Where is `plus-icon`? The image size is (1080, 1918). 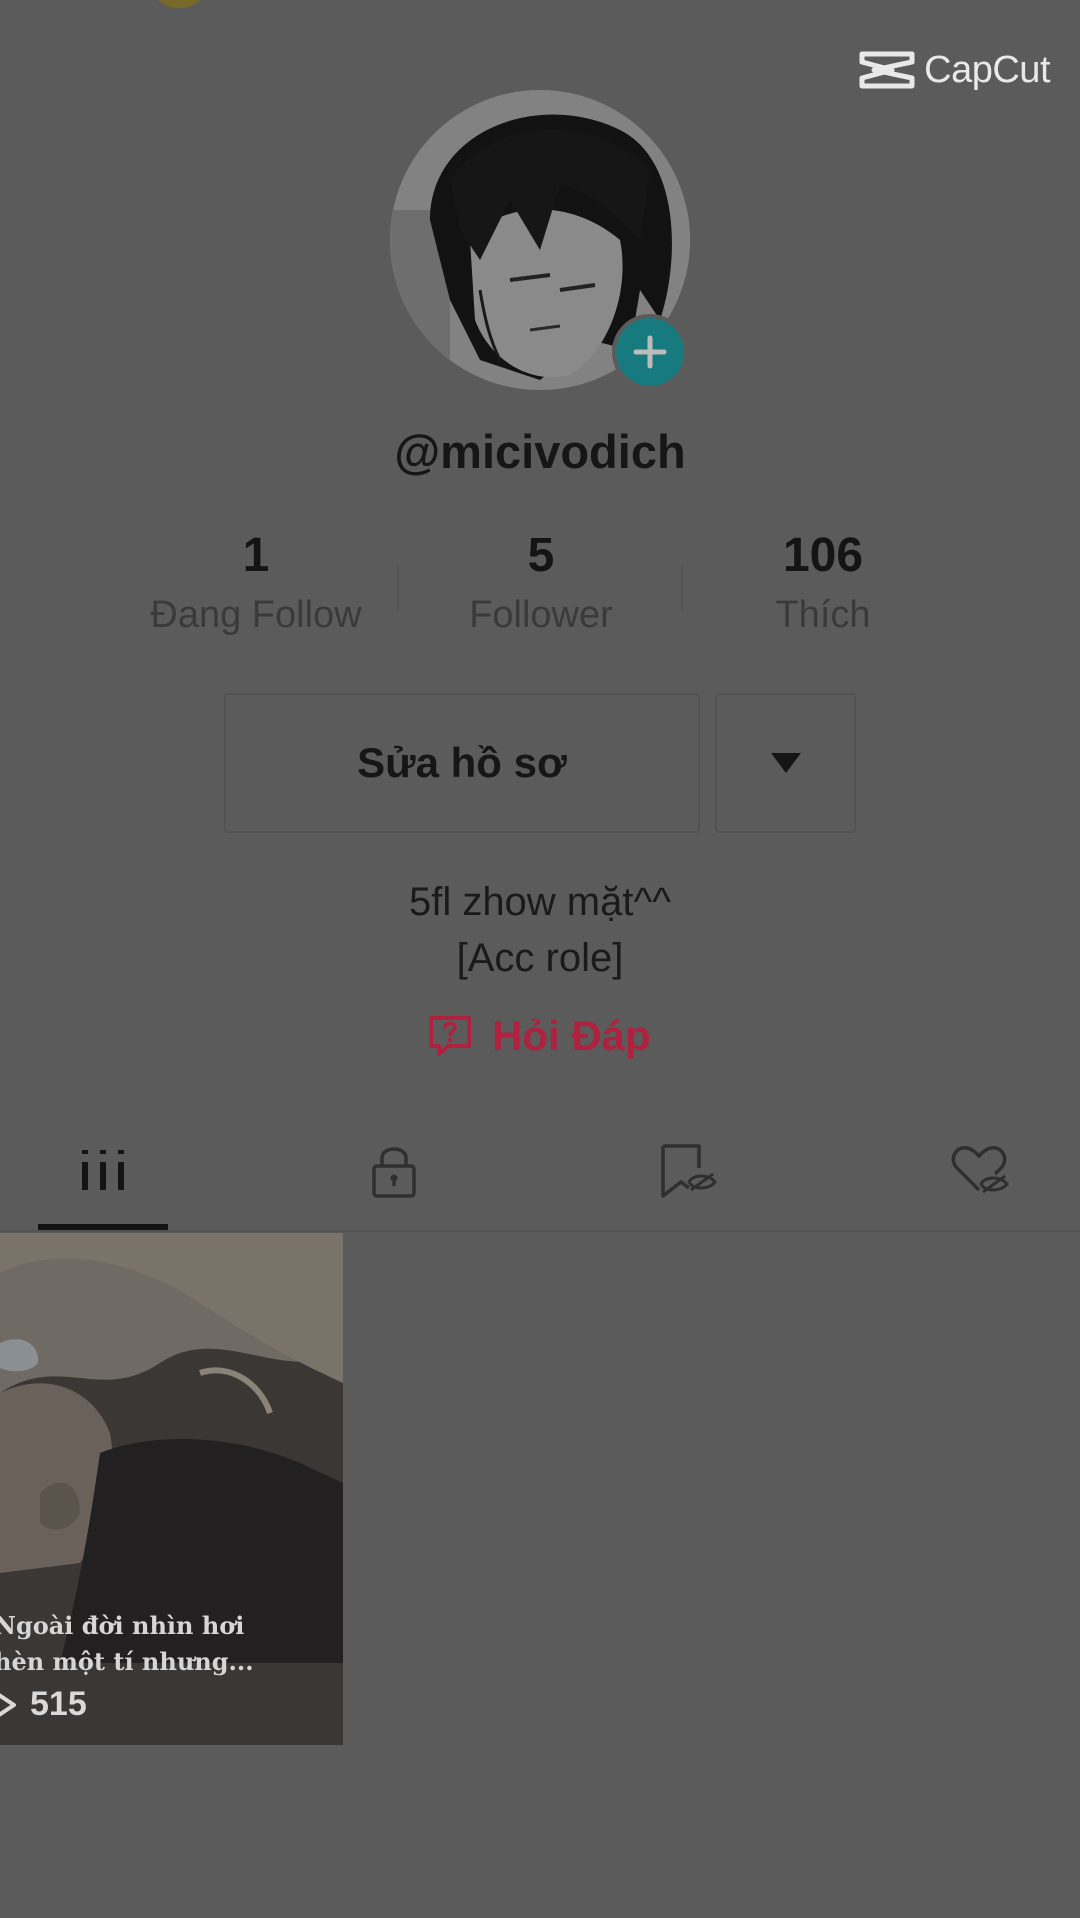 plus-icon is located at coordinates (650, 352).